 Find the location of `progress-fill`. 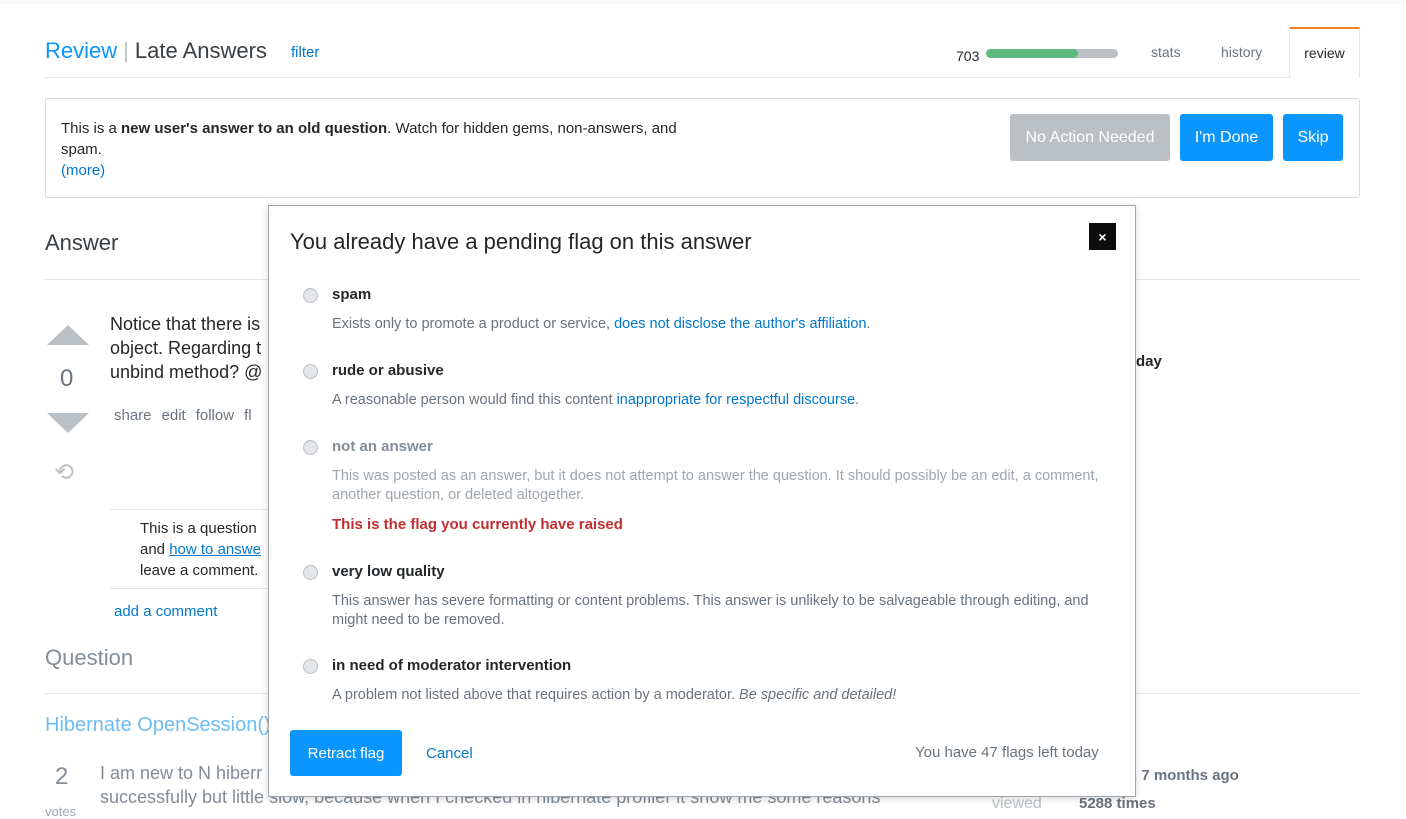

progress-fill is located at coordinates (1032, 53).